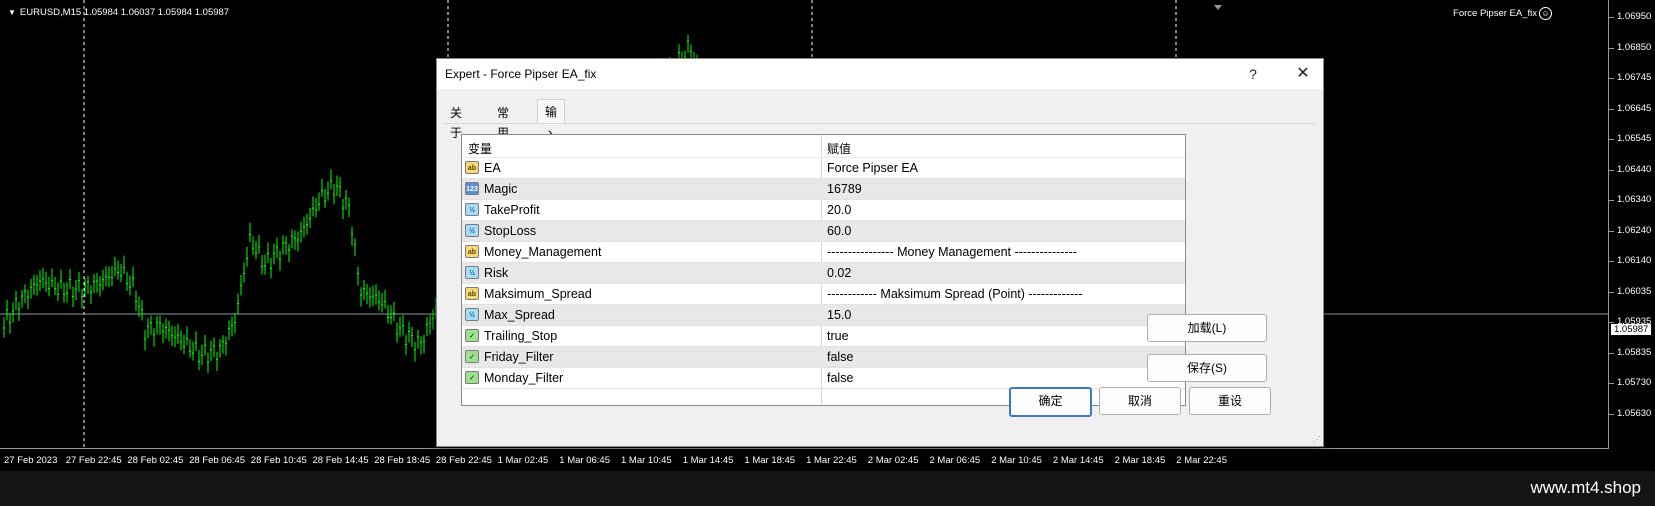 This screenshot has width=1655, height=506. Describe the element at coordinates (838, 336) in the screenshot. I see `variable-value: true` at that location.